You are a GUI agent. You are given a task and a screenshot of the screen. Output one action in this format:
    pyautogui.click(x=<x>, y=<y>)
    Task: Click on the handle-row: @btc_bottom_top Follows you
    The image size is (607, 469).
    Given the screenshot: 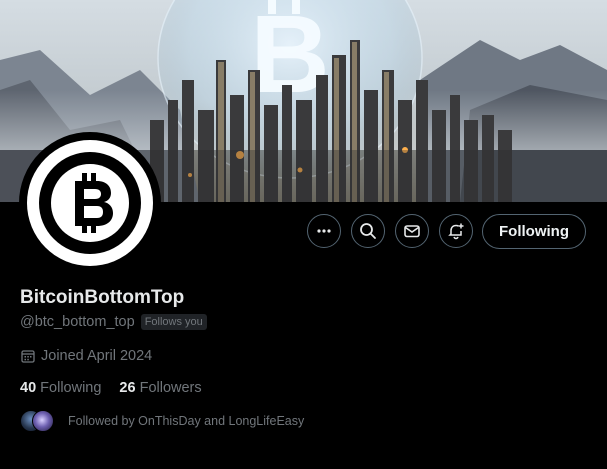 What is the action you would take?
    pyautogui.click(x=113, y=322)
    